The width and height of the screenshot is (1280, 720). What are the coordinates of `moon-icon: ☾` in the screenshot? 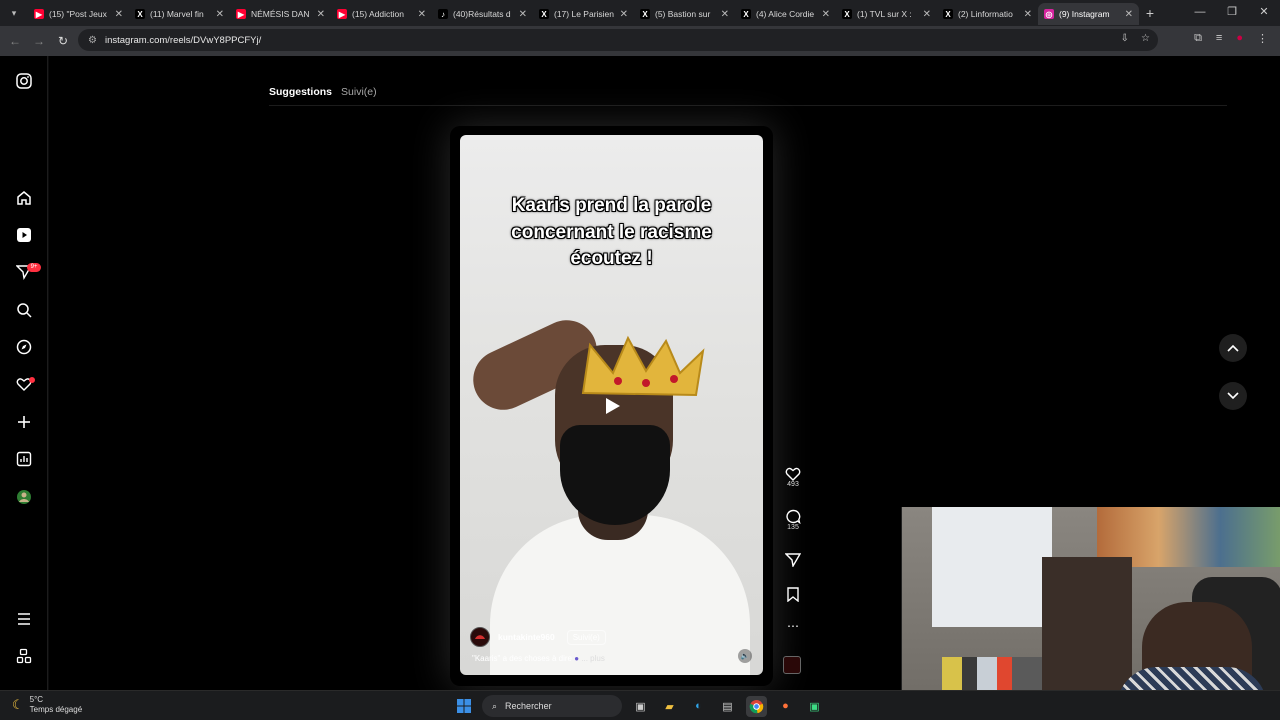 It's located at (18, 704).